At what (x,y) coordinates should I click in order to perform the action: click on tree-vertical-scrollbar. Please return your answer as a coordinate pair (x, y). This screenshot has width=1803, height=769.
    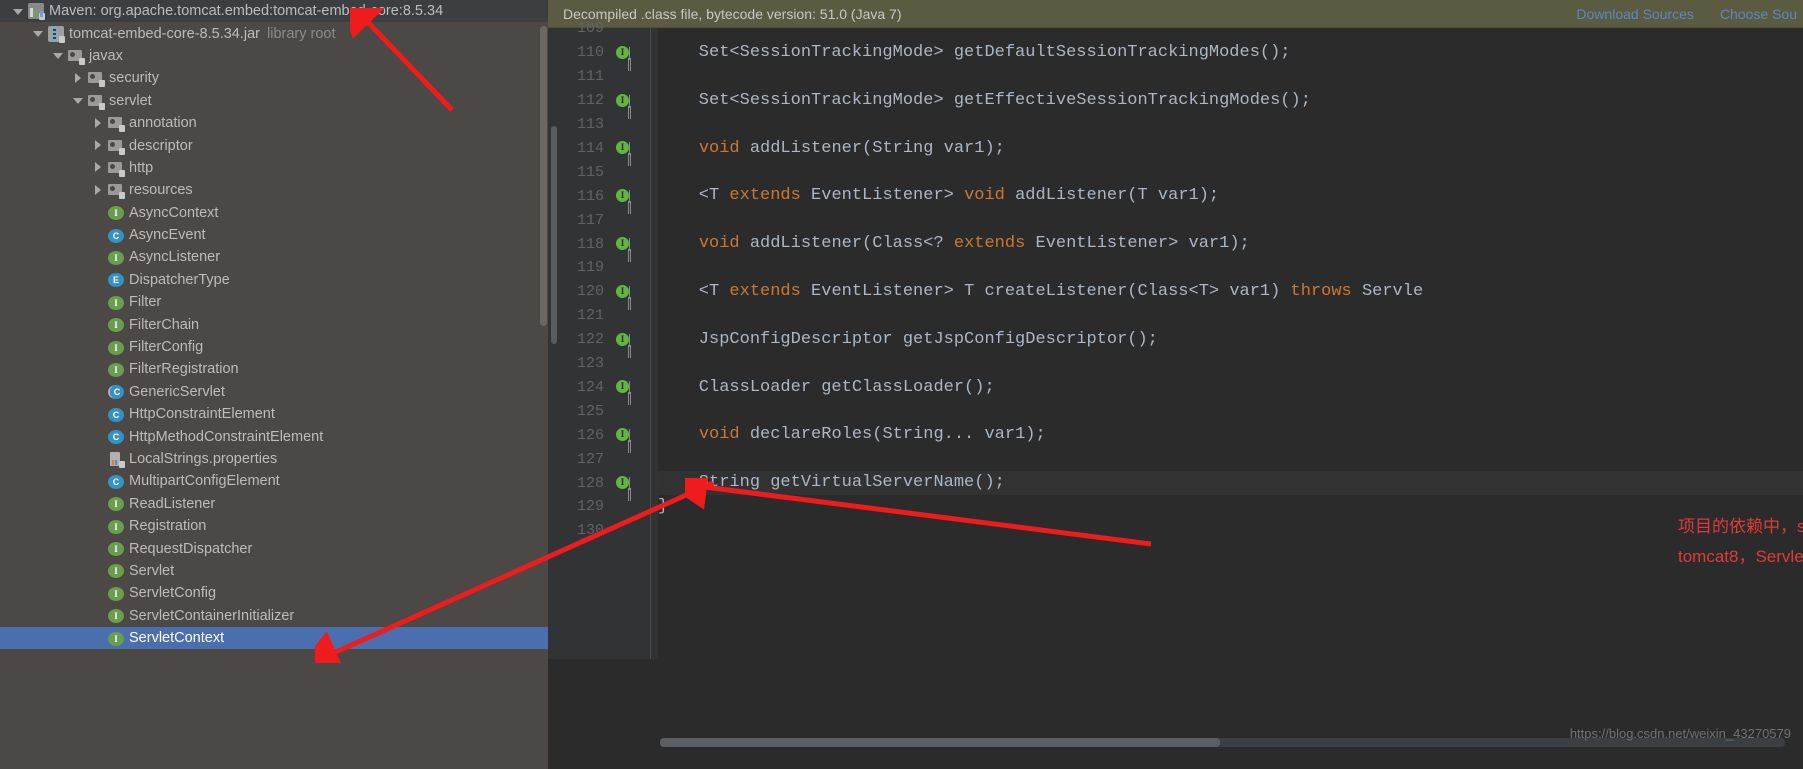
    Looking at the image, I should click on (543, 176).